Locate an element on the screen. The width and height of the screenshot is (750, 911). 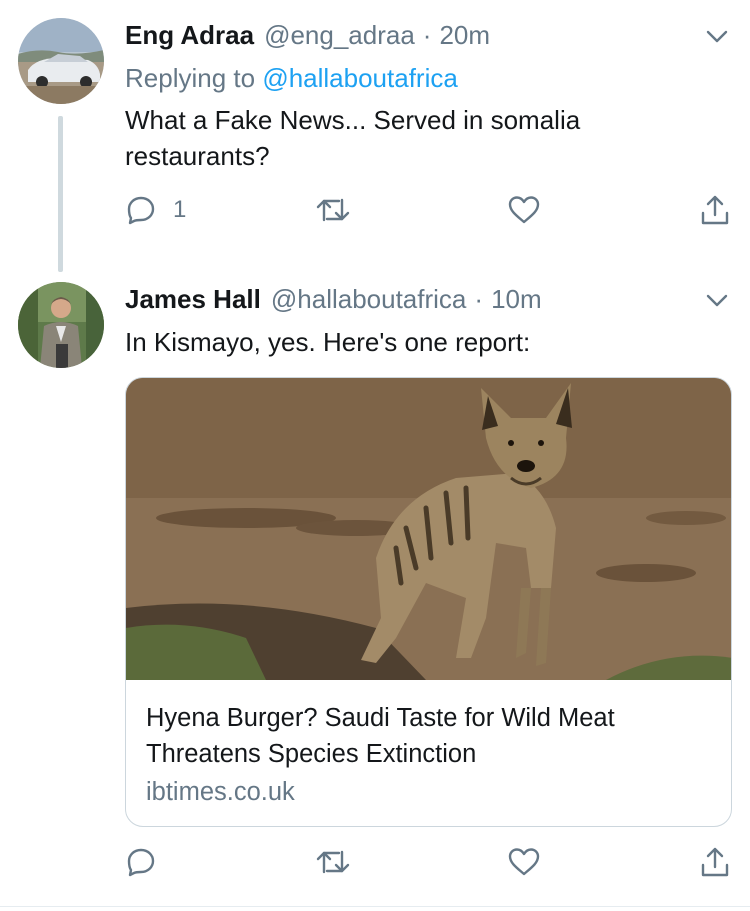
divider is located at coordinates (375, 906).